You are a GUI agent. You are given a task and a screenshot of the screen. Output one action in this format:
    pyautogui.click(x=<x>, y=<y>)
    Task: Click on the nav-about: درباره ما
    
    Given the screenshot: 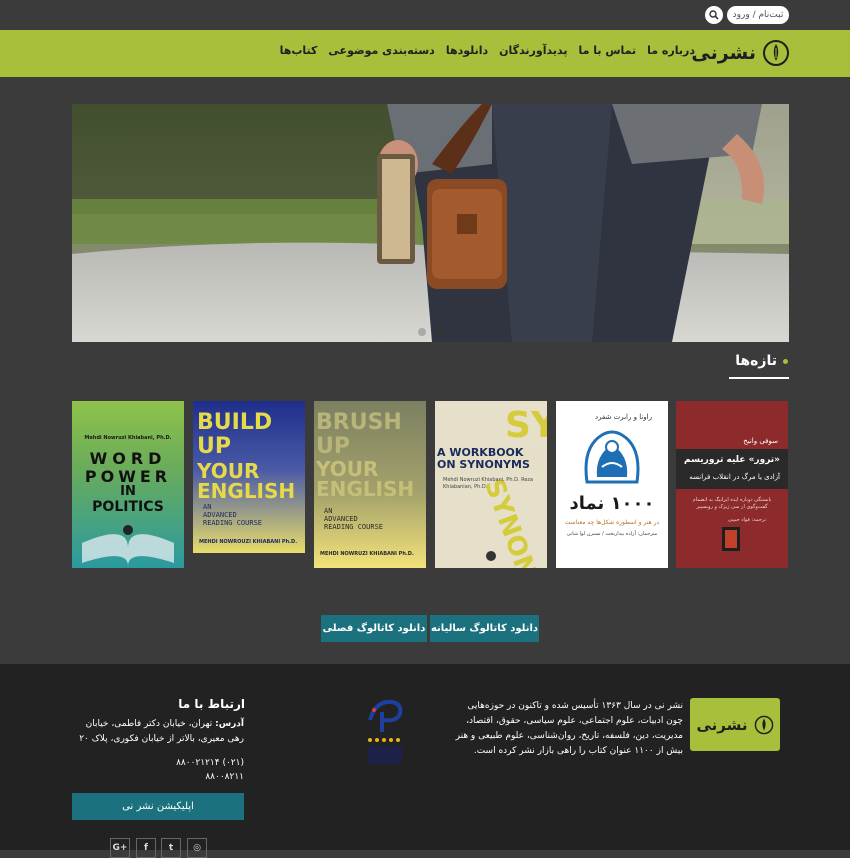 What is the action you would take?
    pyautogui.click(x=671, y=50)
    